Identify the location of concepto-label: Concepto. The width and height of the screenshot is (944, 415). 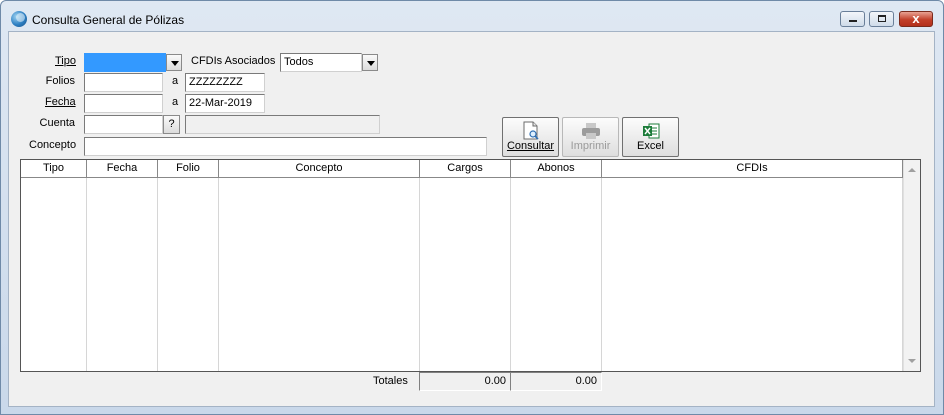
(53, 145).